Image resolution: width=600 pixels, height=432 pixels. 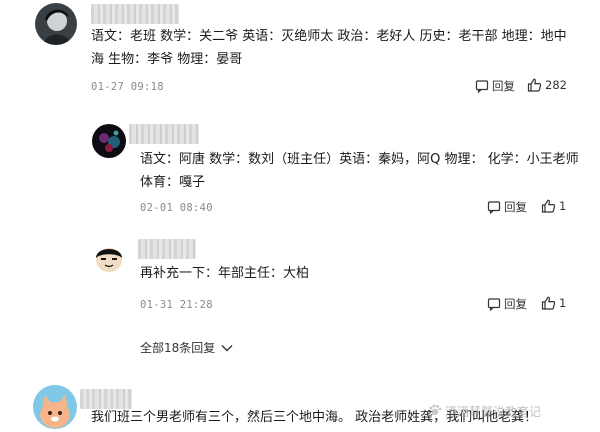 I want to click on paw-logo-icon, so click(x=435, y=411).